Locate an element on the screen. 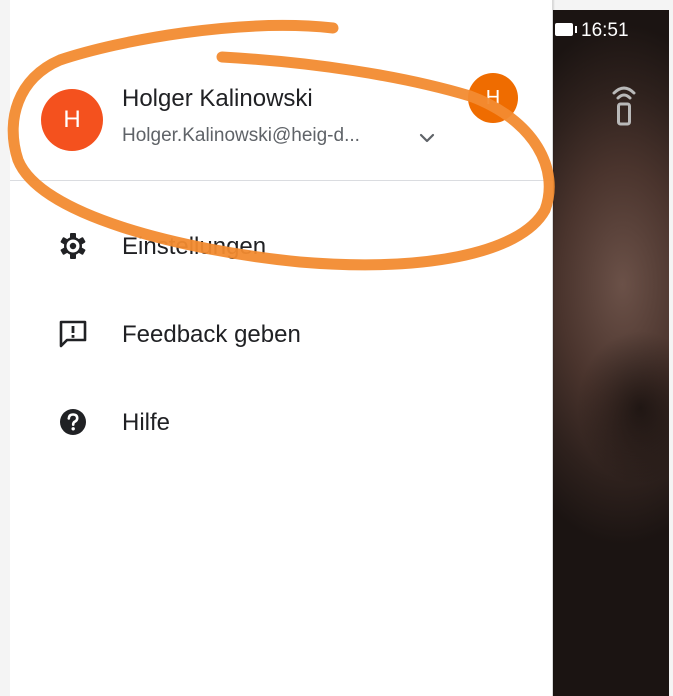 This screenshot has width=673, height=696. menu-item-label: Hilfe is located at coordinates (146, 422).